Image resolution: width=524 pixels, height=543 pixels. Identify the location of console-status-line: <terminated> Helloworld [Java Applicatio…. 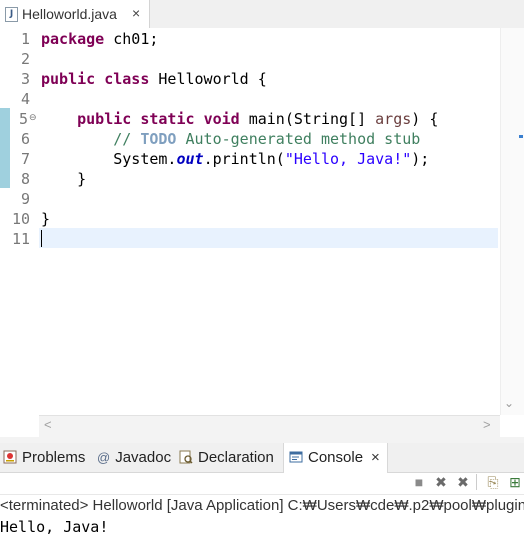
(262, 505).